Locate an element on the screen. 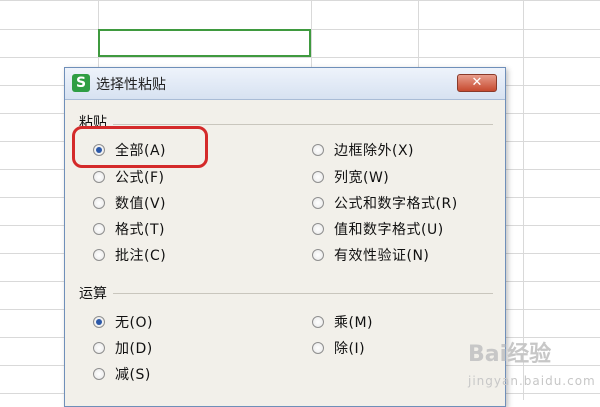  operation-option-subtract: 减(S) is located at coordinates (122, 374).